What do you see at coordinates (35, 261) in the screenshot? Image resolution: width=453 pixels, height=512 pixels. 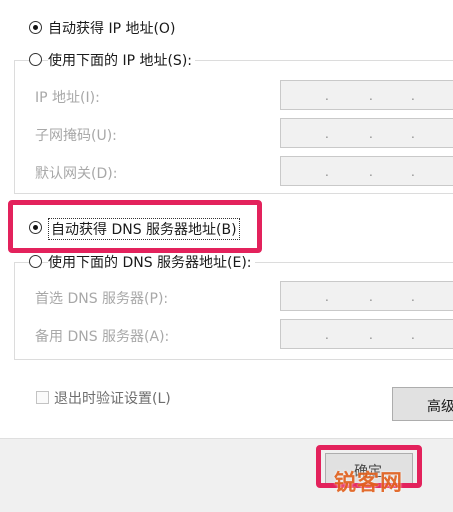 I see `manual-dns-radio` at bounding box center [35, 261].